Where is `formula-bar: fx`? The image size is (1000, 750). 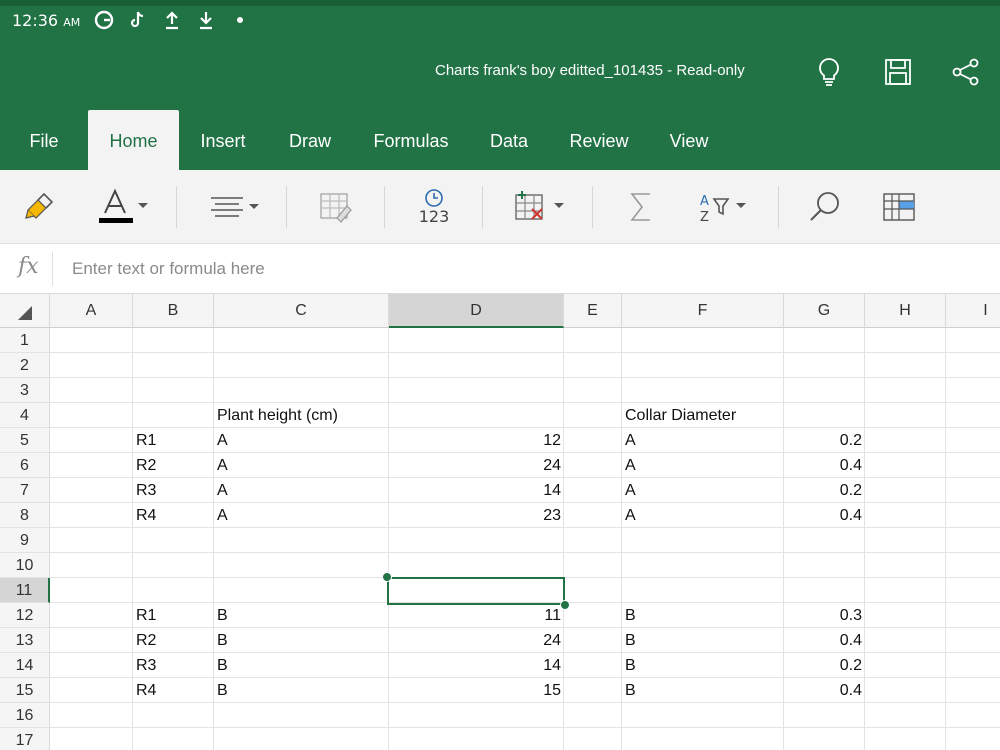 formula-bar: fx is located at coordinates (500, 269).